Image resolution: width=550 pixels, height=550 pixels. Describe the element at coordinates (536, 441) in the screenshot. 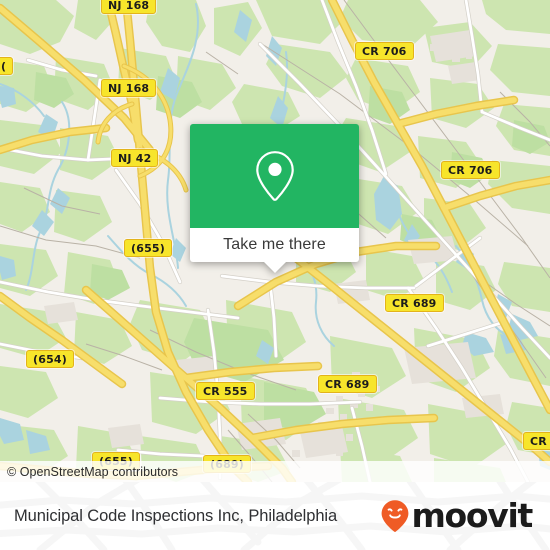

I see `road-label-cr7-clipped: CR 7` at that location.